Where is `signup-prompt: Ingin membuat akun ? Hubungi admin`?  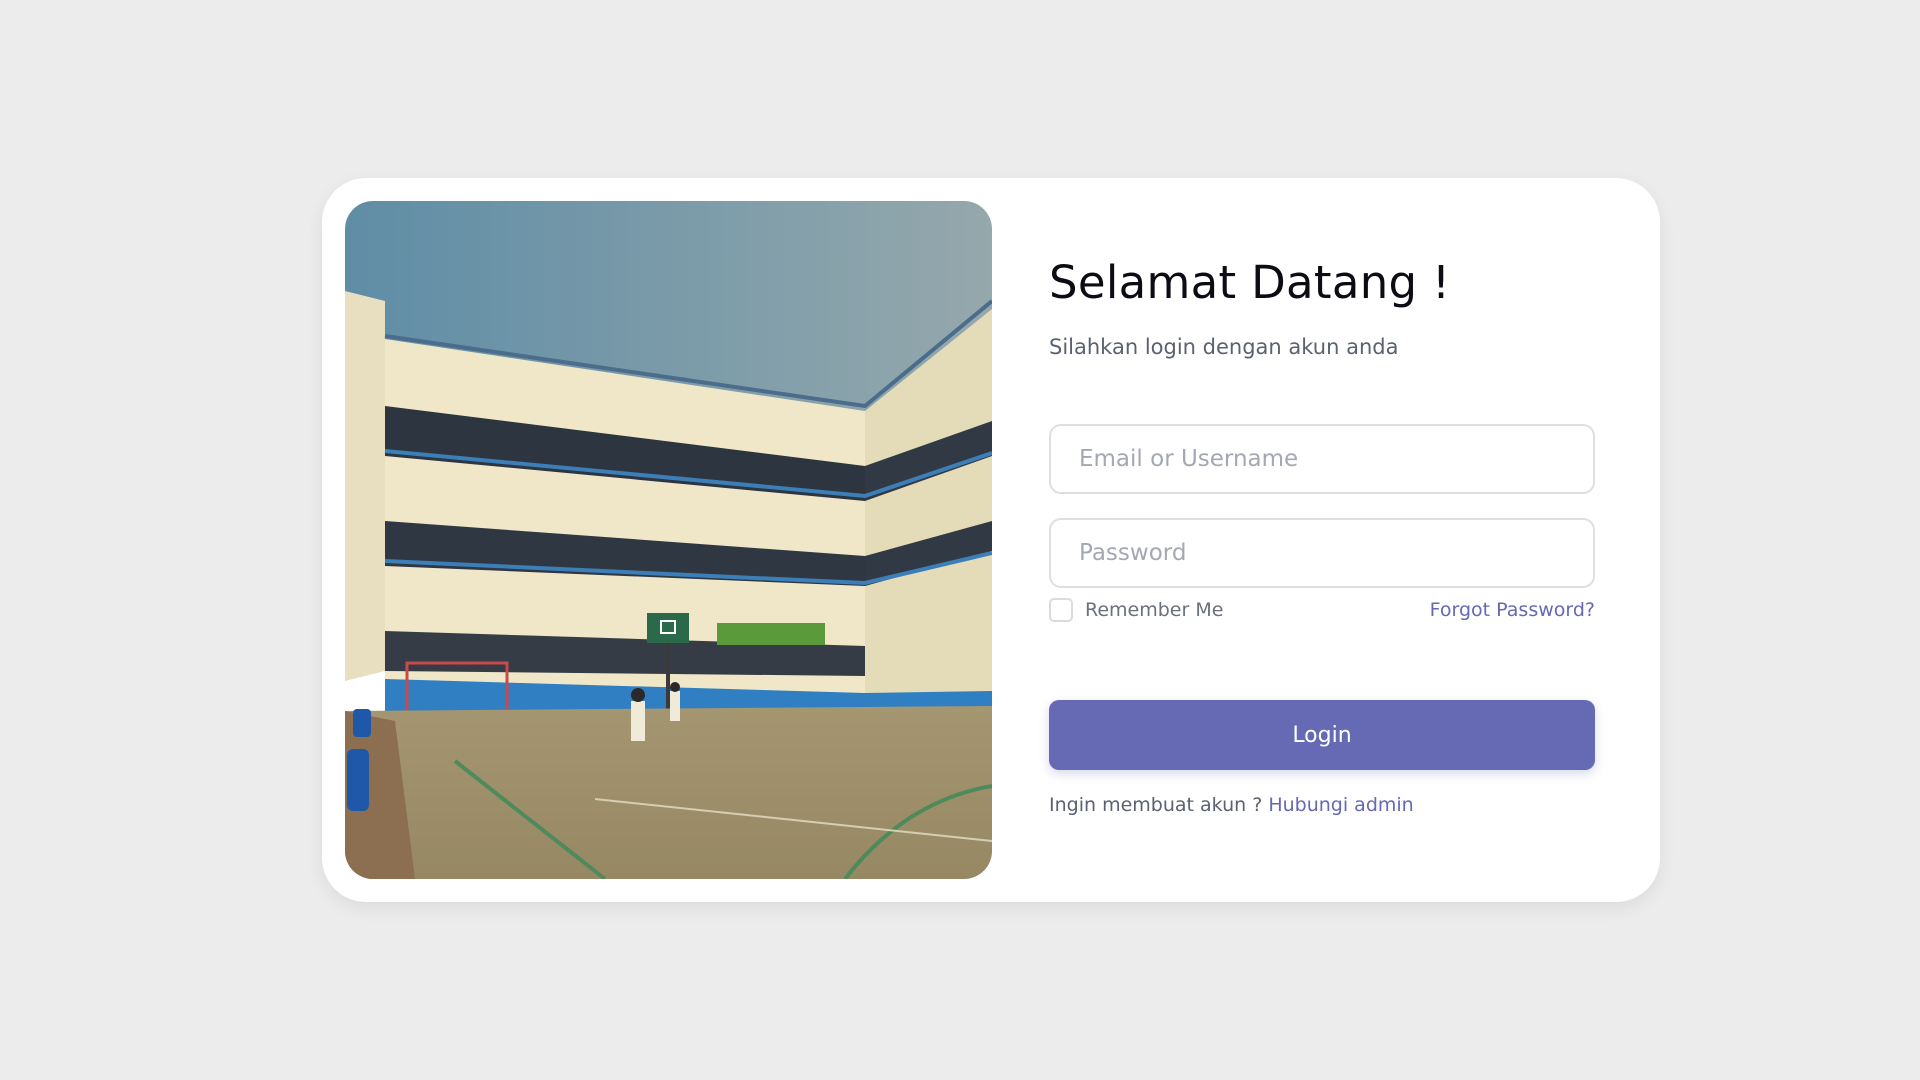
signup-prompt: Ingin membuat akun ? Hubungi admin is located at coordinates (1231, 805).